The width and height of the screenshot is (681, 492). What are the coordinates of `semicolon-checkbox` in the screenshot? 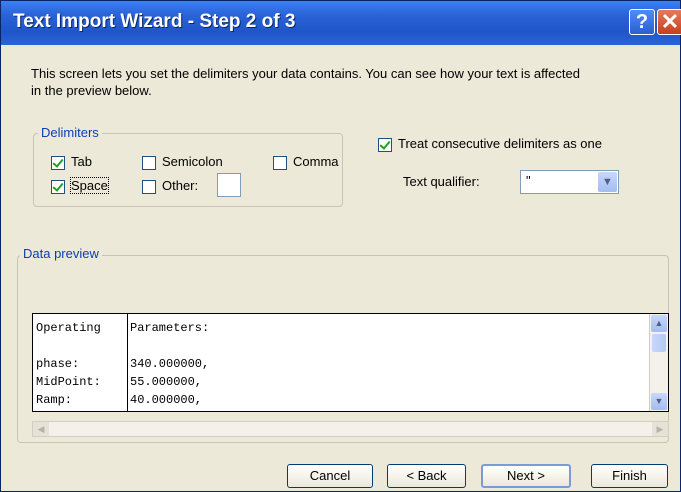 It's located at (149, 163).